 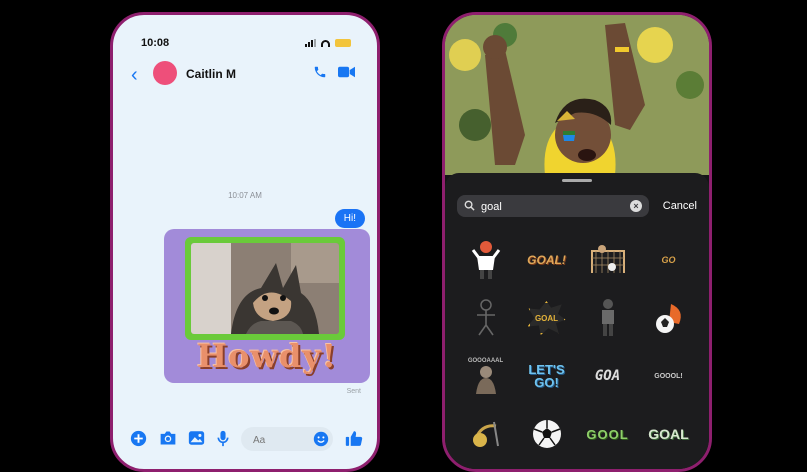 I want to click on sticker-character-illustration, so click(x=485, y=380).